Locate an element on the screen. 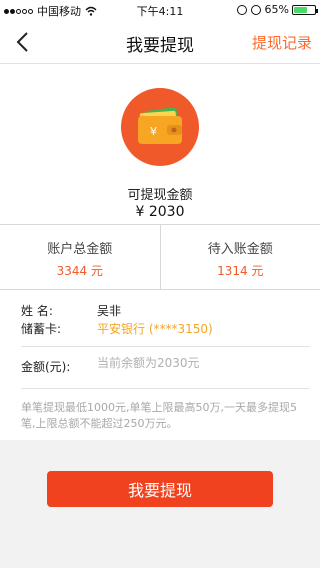 The image size is (320, 568). withdraw-history-link: 提现记录 is located at coordinates (282, 42).